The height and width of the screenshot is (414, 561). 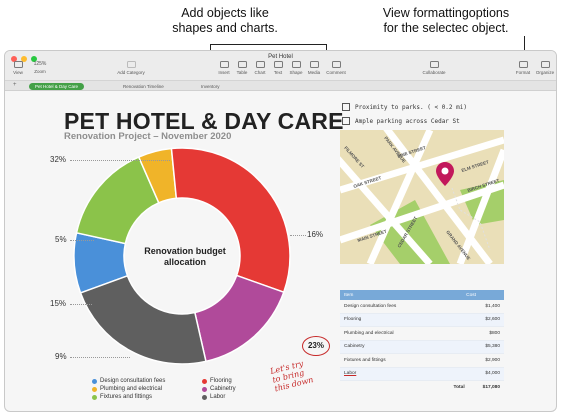 What do you see at coordinates (148, 136) in the screenshot?
I see `page-subtitle: Renovation Project – November 2020` at bounding box center [148, 136].